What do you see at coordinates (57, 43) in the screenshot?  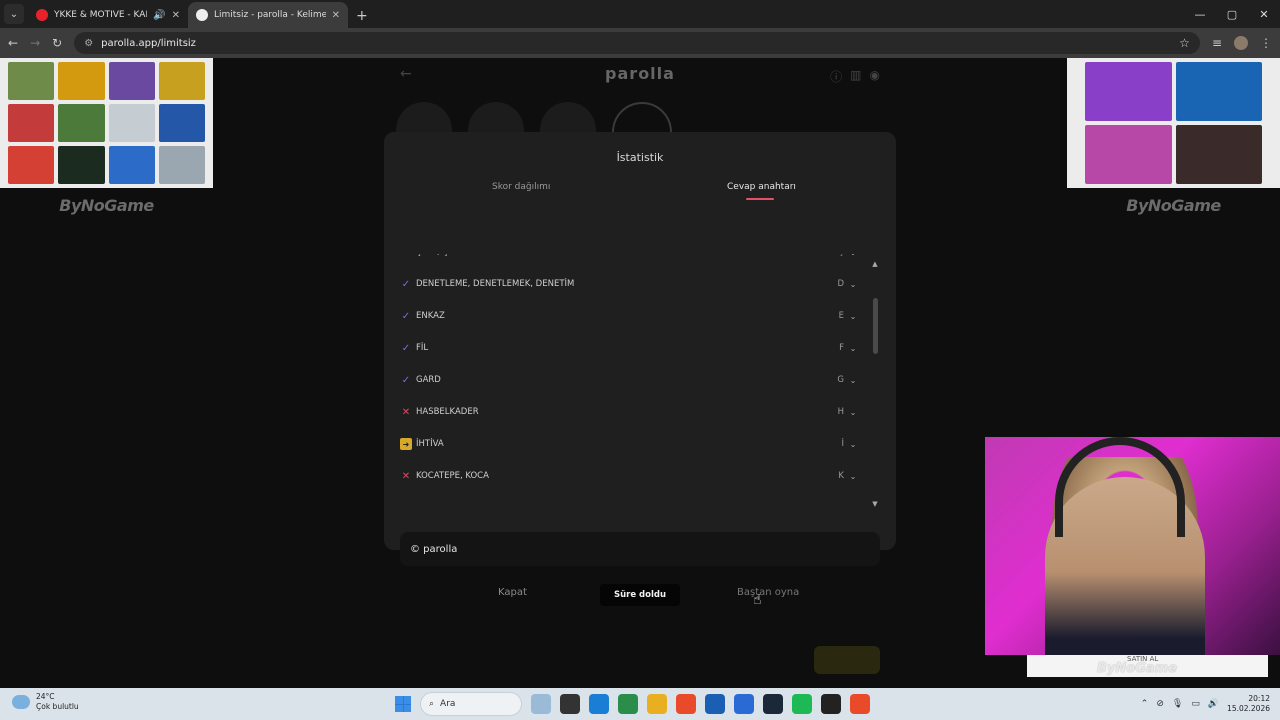 I see `reload-icon: ↻` at bounding box center [57, 43].